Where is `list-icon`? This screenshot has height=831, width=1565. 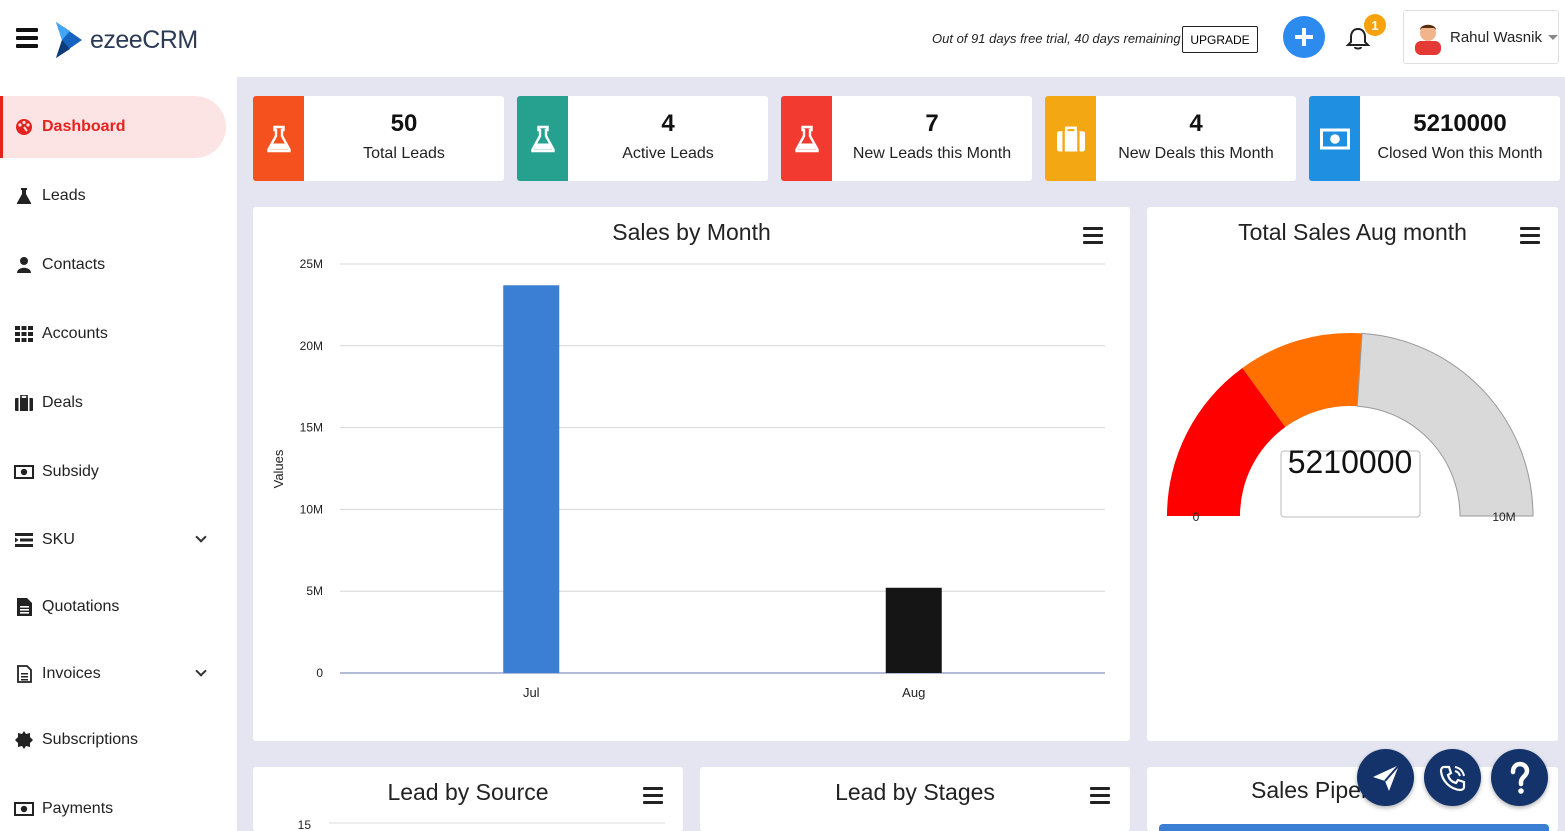 list-icon is located at coordinates (24, 540).